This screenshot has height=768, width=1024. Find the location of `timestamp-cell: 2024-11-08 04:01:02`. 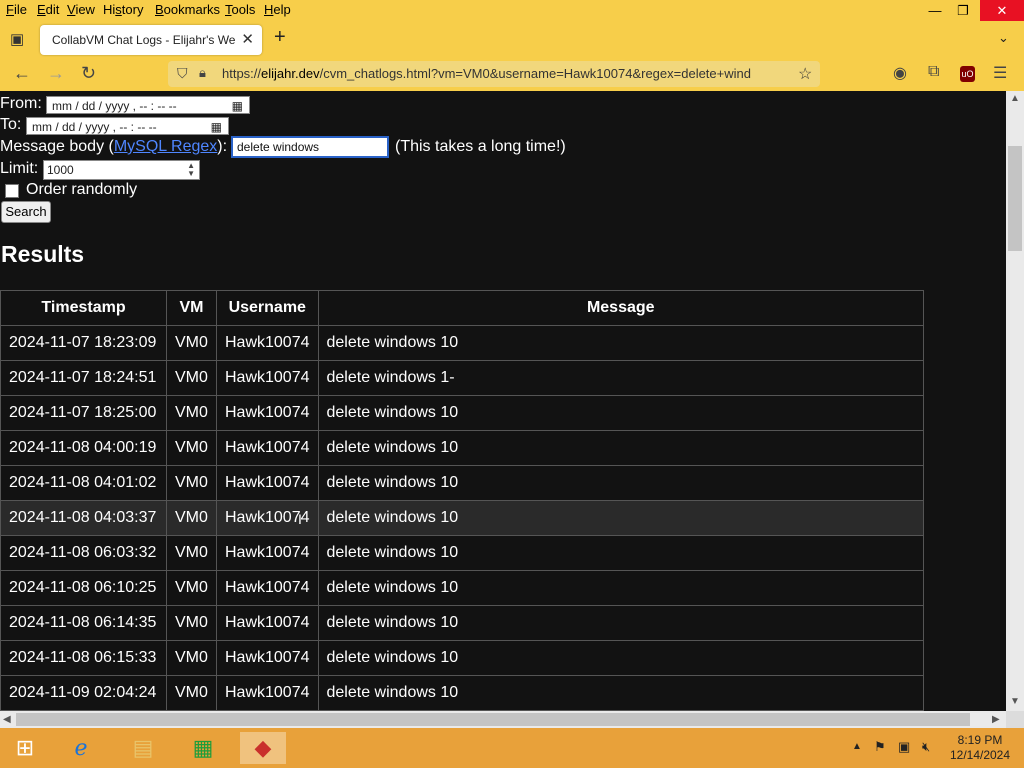

timestamp-cell: 2024-11-08 04:01:02 is located at coordinates (83, 483).